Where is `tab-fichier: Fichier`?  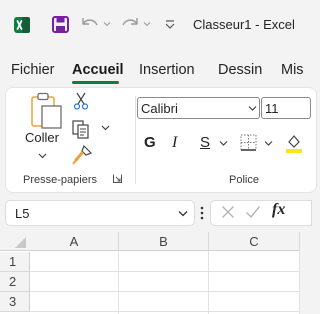 tab-fichier: Fichier is located at coordinates (33, 70).